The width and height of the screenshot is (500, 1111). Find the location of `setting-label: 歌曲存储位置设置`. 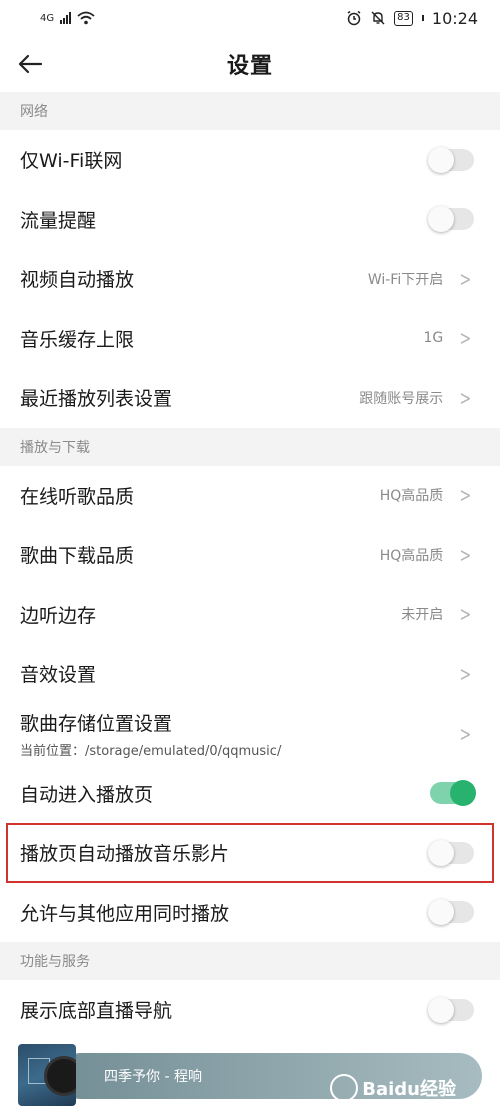

setting-label: 歌曲存储位置设置 is located at coordinates (96, 723).